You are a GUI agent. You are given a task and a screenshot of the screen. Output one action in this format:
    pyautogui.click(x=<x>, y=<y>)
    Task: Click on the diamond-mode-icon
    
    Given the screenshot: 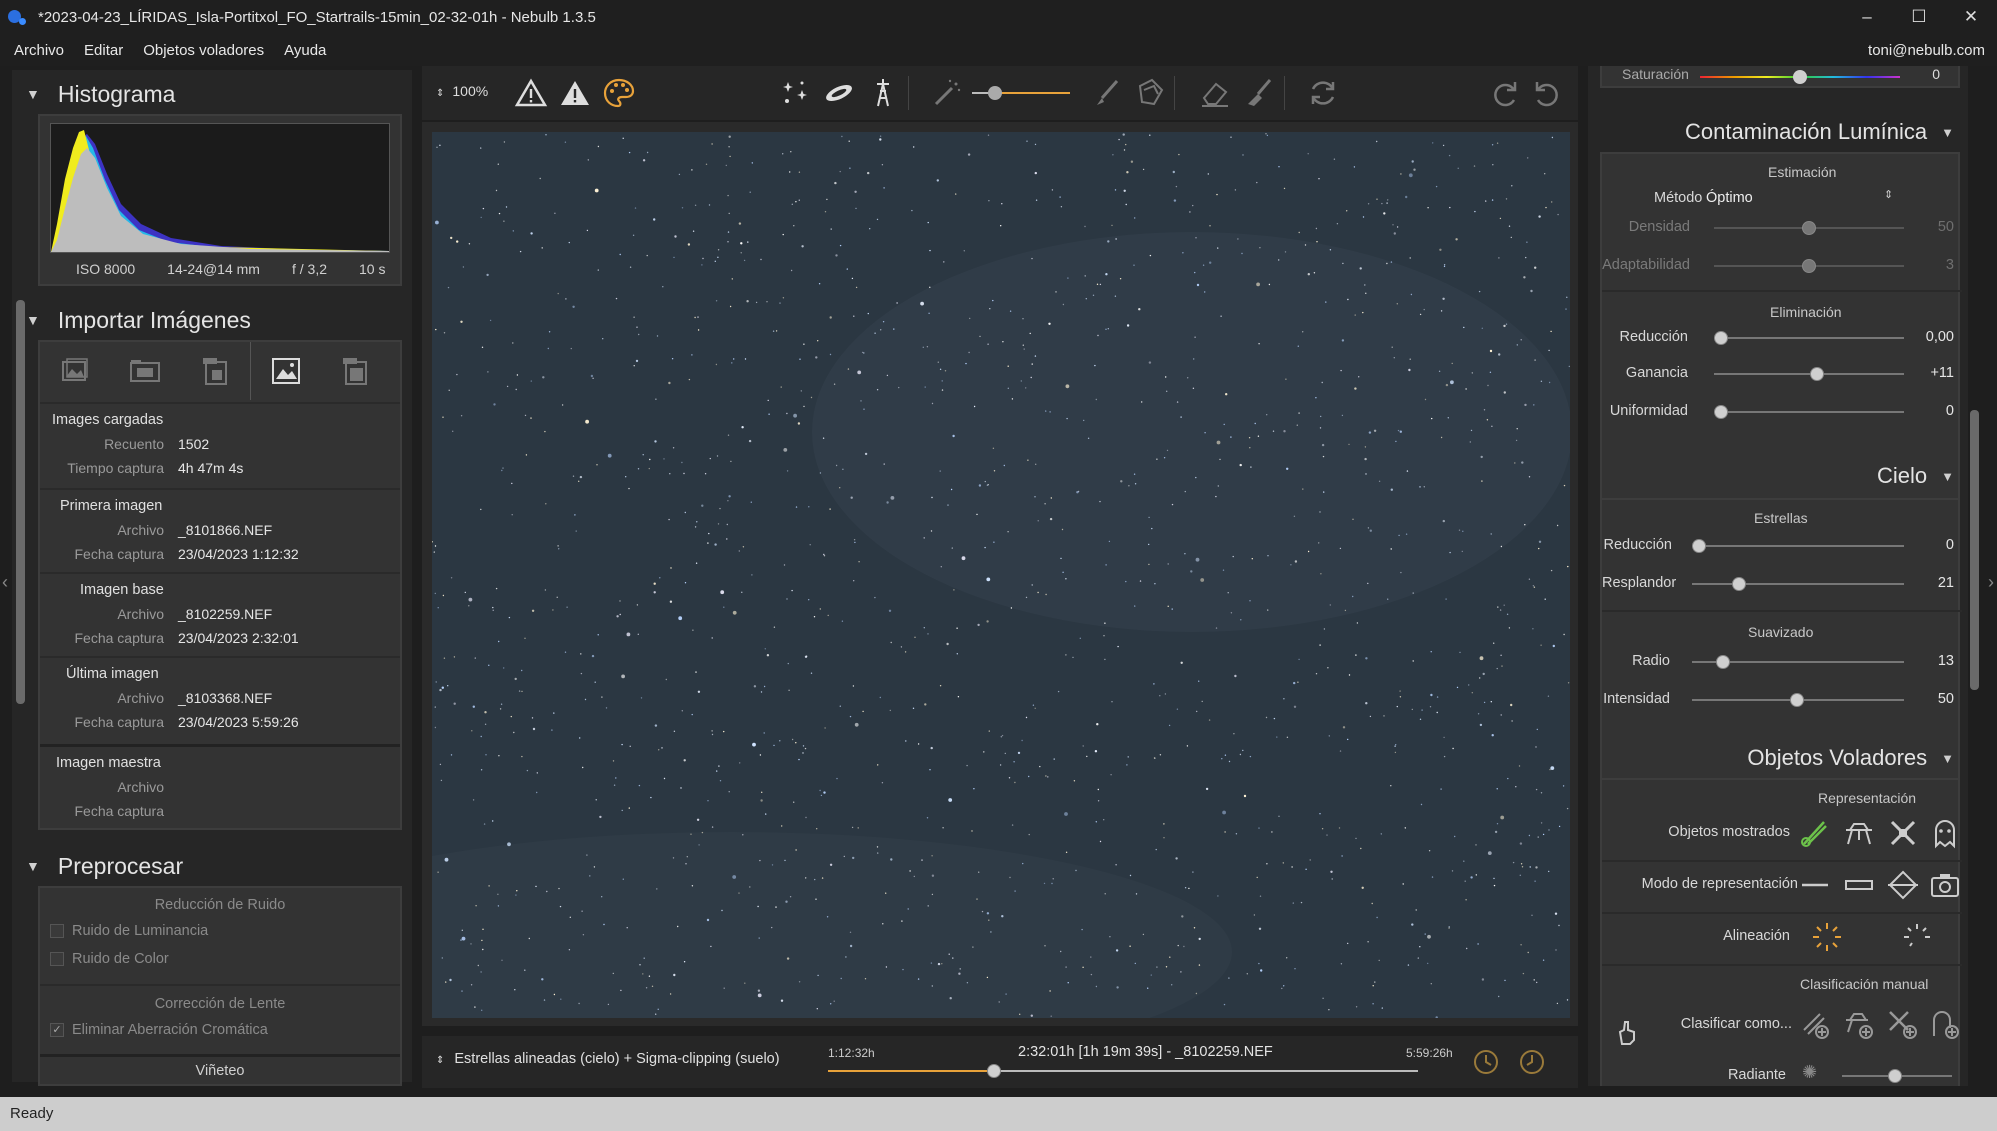 What is the action you would take?
    pyautogui.click(x=1903, y=885)
    